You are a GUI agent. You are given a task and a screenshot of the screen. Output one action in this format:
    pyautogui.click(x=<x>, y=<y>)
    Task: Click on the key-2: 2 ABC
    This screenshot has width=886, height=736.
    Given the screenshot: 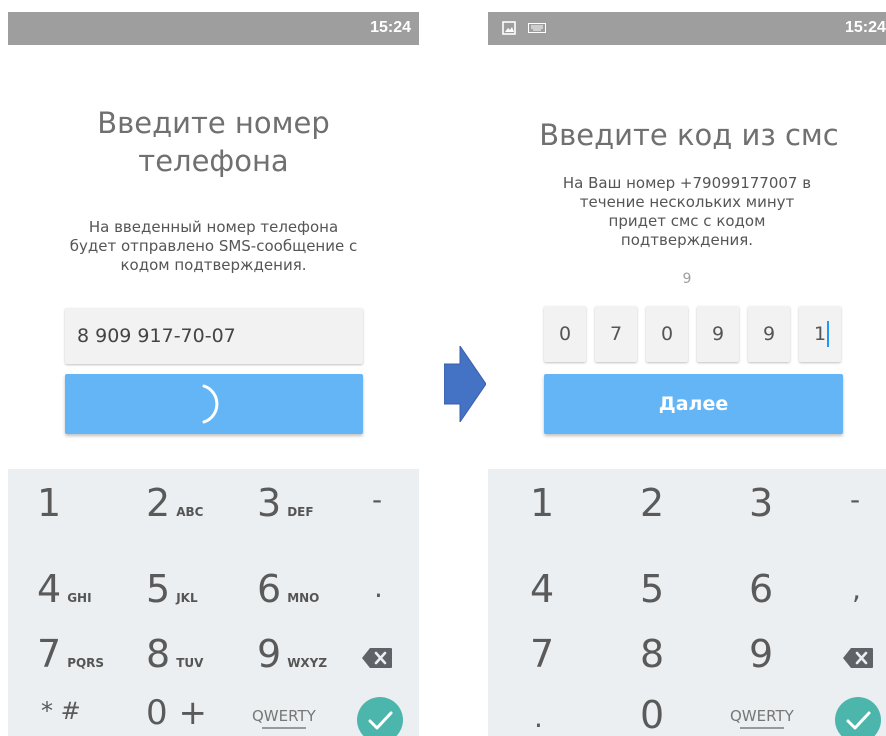 What is the action you would take?
    pyautogui.click(x=174, y=503)
    